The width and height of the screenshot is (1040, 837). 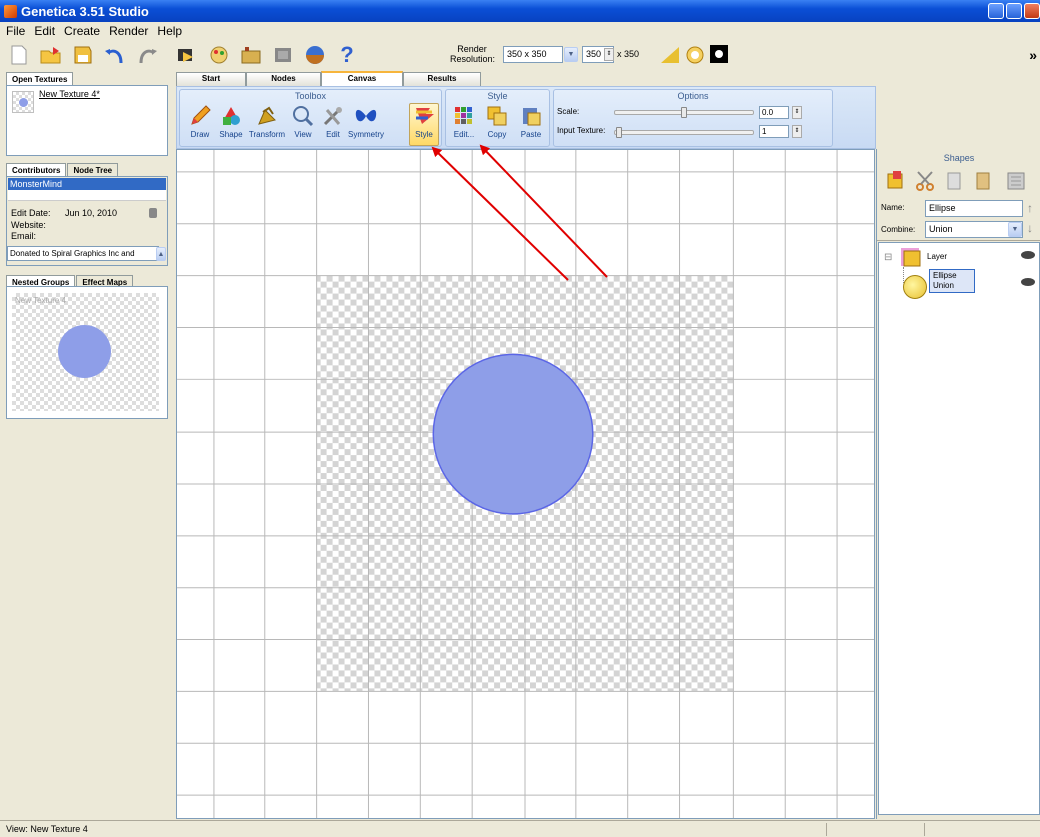 What do you see at coordinates (211, 79) in the screenshot?
I see `tab-start: Start` at bounding box center [211, 79].